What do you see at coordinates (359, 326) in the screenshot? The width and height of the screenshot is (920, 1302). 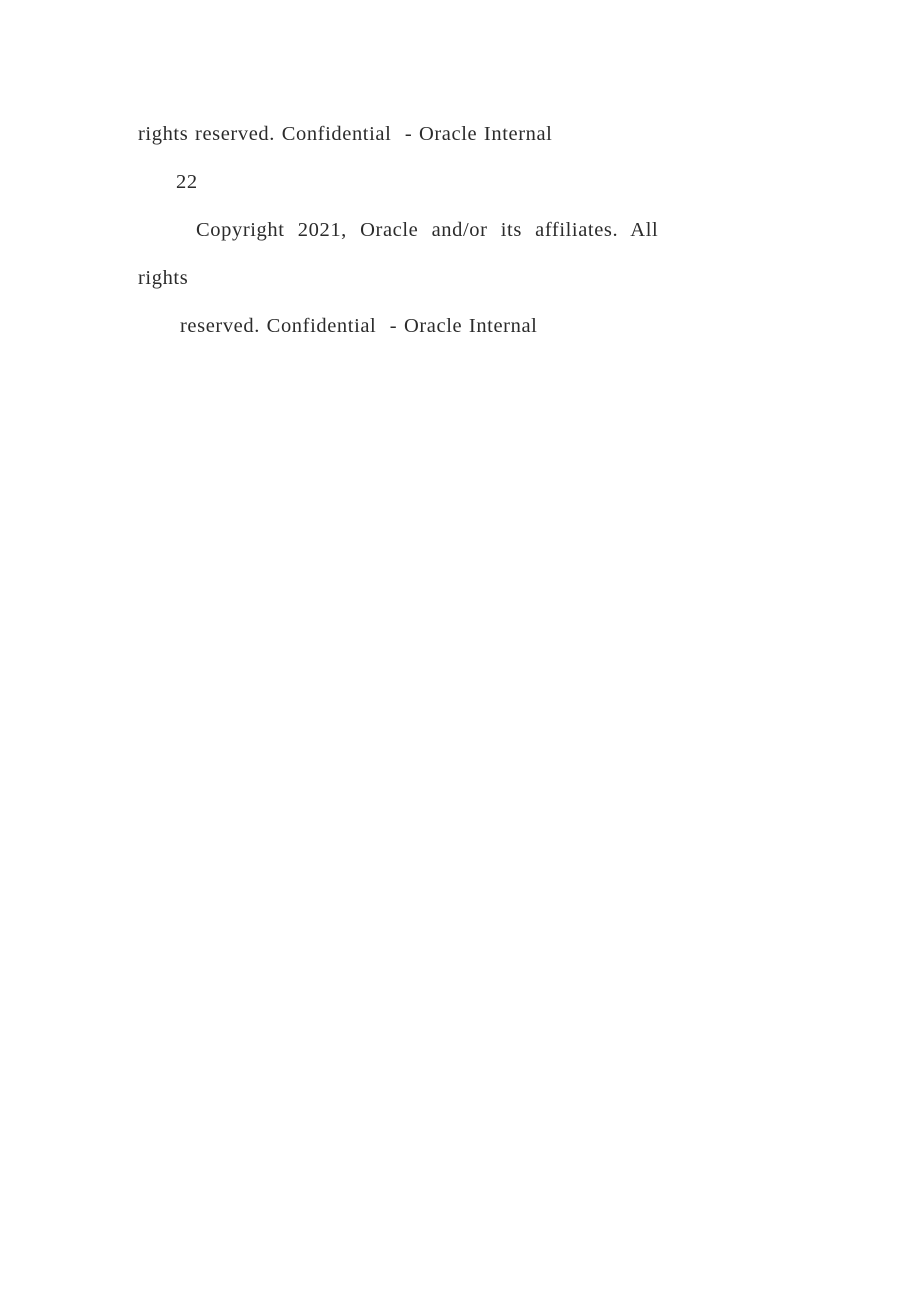 I see `document-line-classification: reserved. Confidential - Oracle Internal` at bounding box center [359, 326].